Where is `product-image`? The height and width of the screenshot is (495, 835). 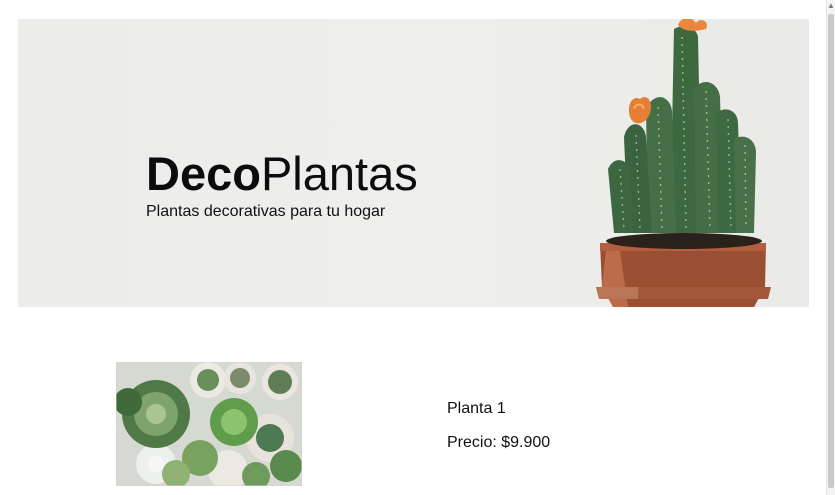 product-image is located at coordinates (209, 424).